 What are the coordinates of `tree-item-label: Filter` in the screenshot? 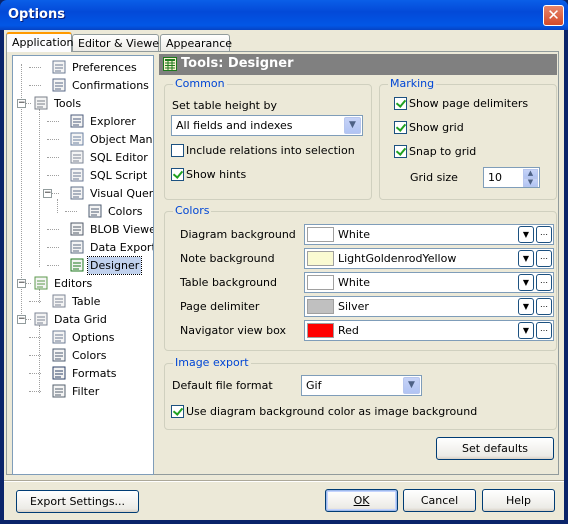 It's located at (86, 391).